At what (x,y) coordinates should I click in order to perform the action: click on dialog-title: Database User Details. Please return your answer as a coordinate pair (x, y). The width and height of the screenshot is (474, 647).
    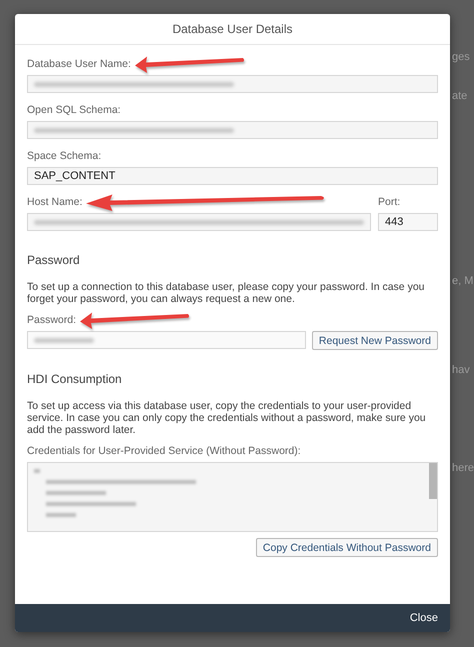
    Looking at the image, I should click on (232, 29).